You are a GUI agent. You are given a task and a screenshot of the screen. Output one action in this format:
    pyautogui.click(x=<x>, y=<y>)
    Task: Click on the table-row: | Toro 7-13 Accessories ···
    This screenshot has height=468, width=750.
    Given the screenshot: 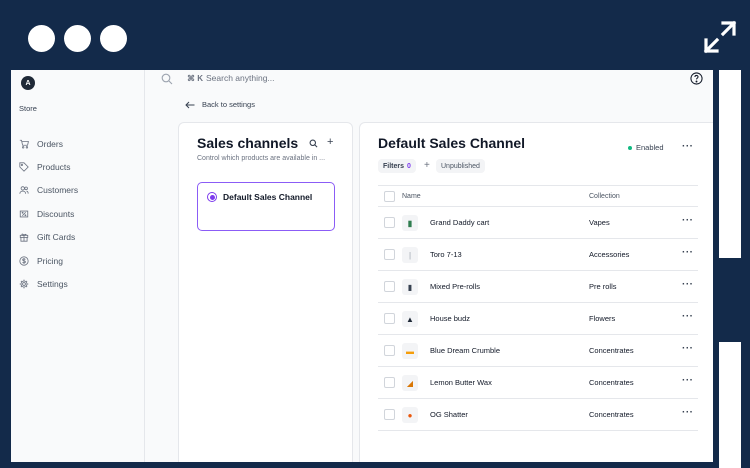 What is the action you would take?
    pyautogui.click(x=538, y=255)
    